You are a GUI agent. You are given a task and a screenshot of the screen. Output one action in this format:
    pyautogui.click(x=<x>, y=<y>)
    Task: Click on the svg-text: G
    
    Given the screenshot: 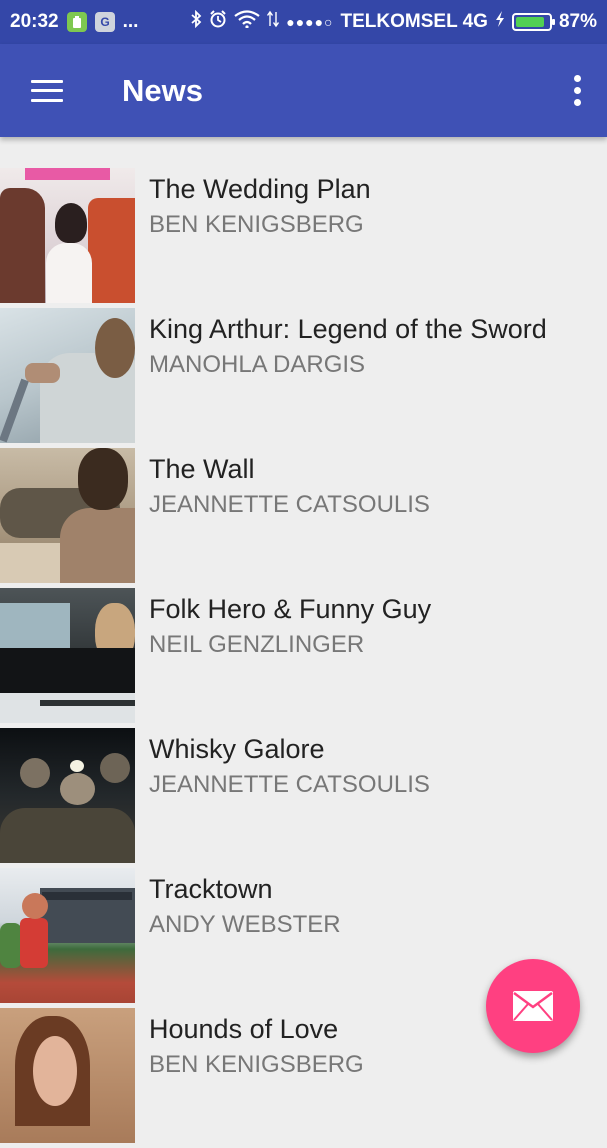 What is the action you would take?
    pyautogui.click(x=104, y=22)
    